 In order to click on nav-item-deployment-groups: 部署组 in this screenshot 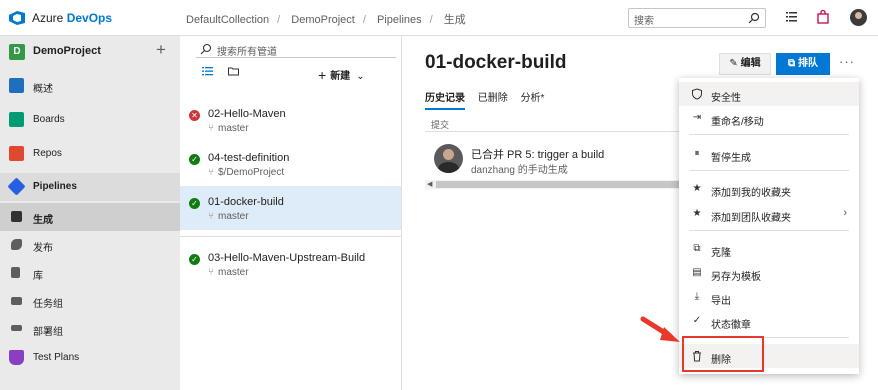, I will do `click(90, 329)`.